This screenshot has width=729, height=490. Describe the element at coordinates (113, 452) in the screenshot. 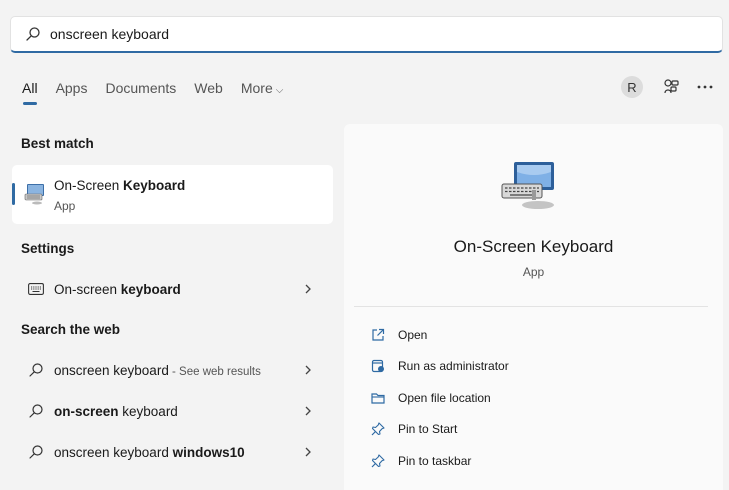

I see `web-result-3-prefix: onscreen keyboard` at that location.